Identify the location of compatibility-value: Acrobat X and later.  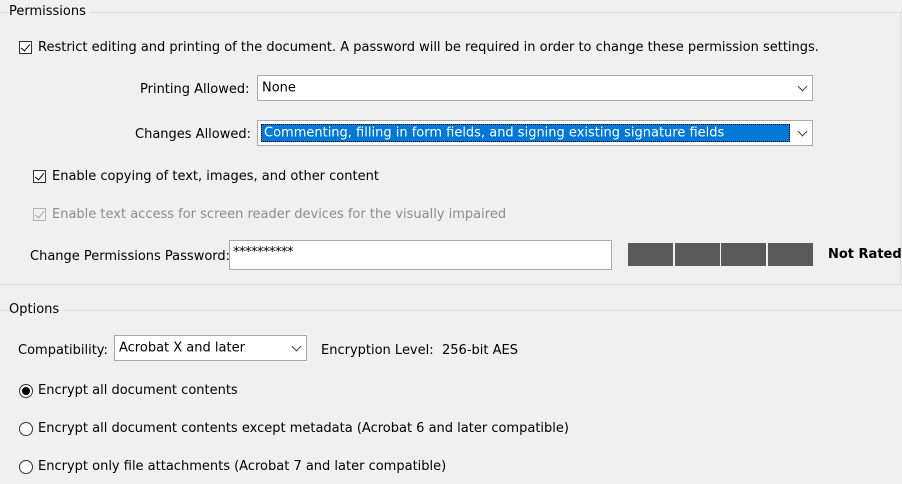
(182, 348).